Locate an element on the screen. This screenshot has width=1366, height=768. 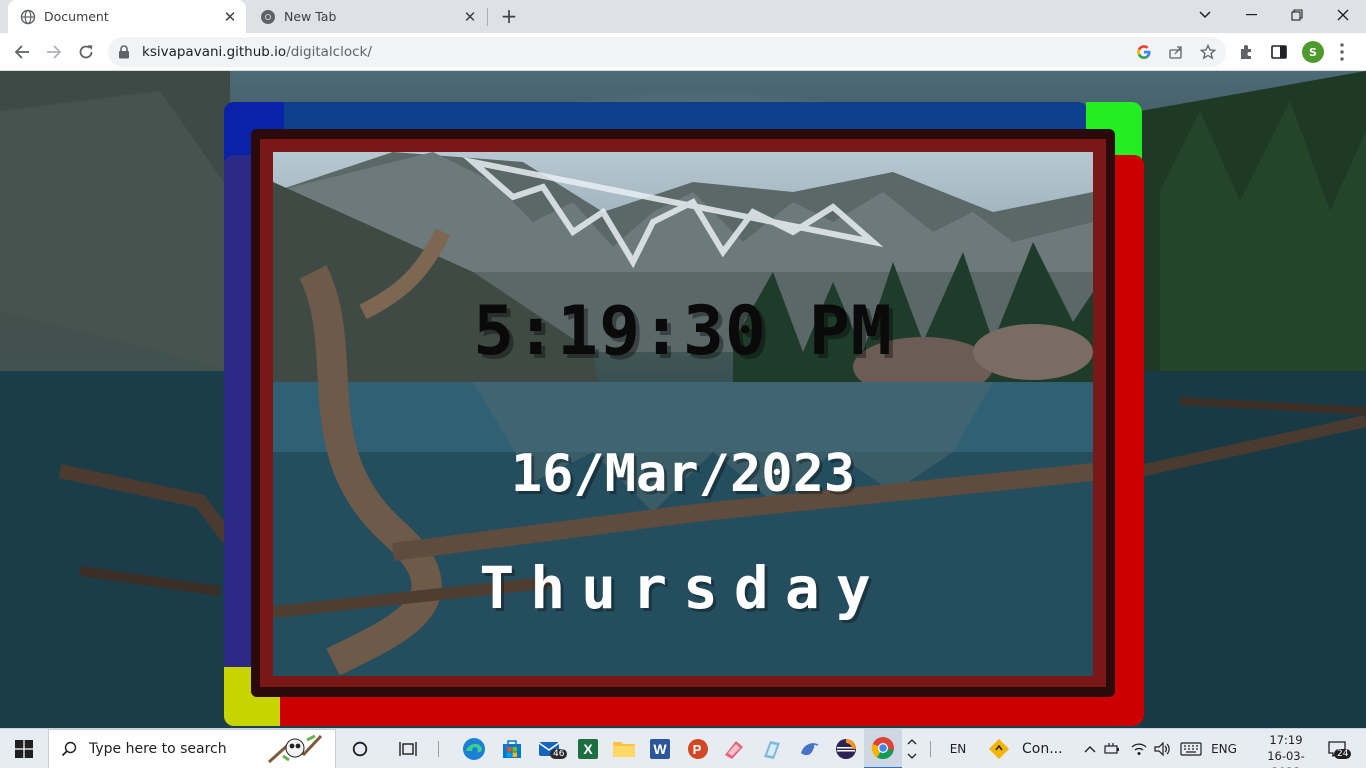
svg-text: W is located at coordinates (660, 749).